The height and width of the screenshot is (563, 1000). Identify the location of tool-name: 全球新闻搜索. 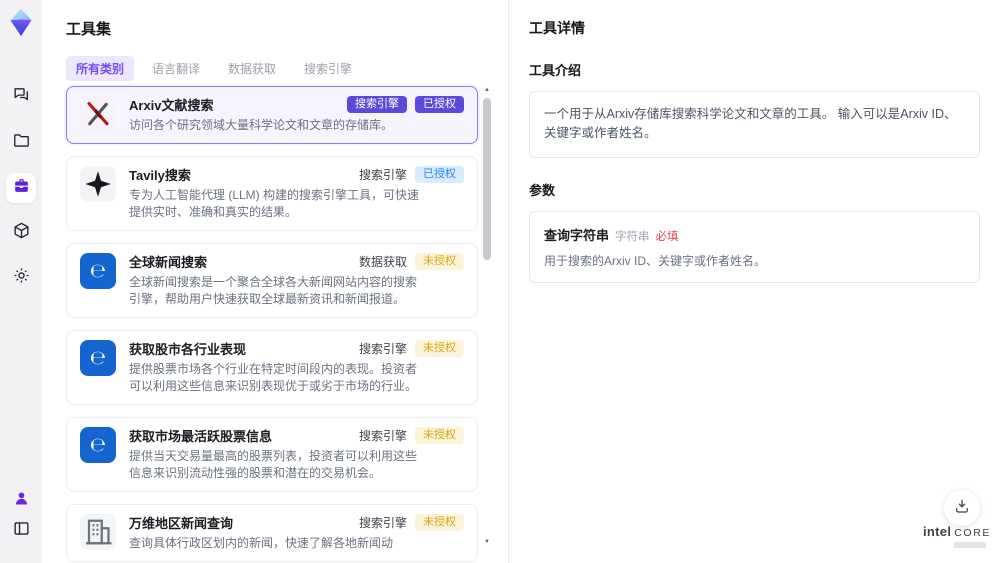
(168, 262).